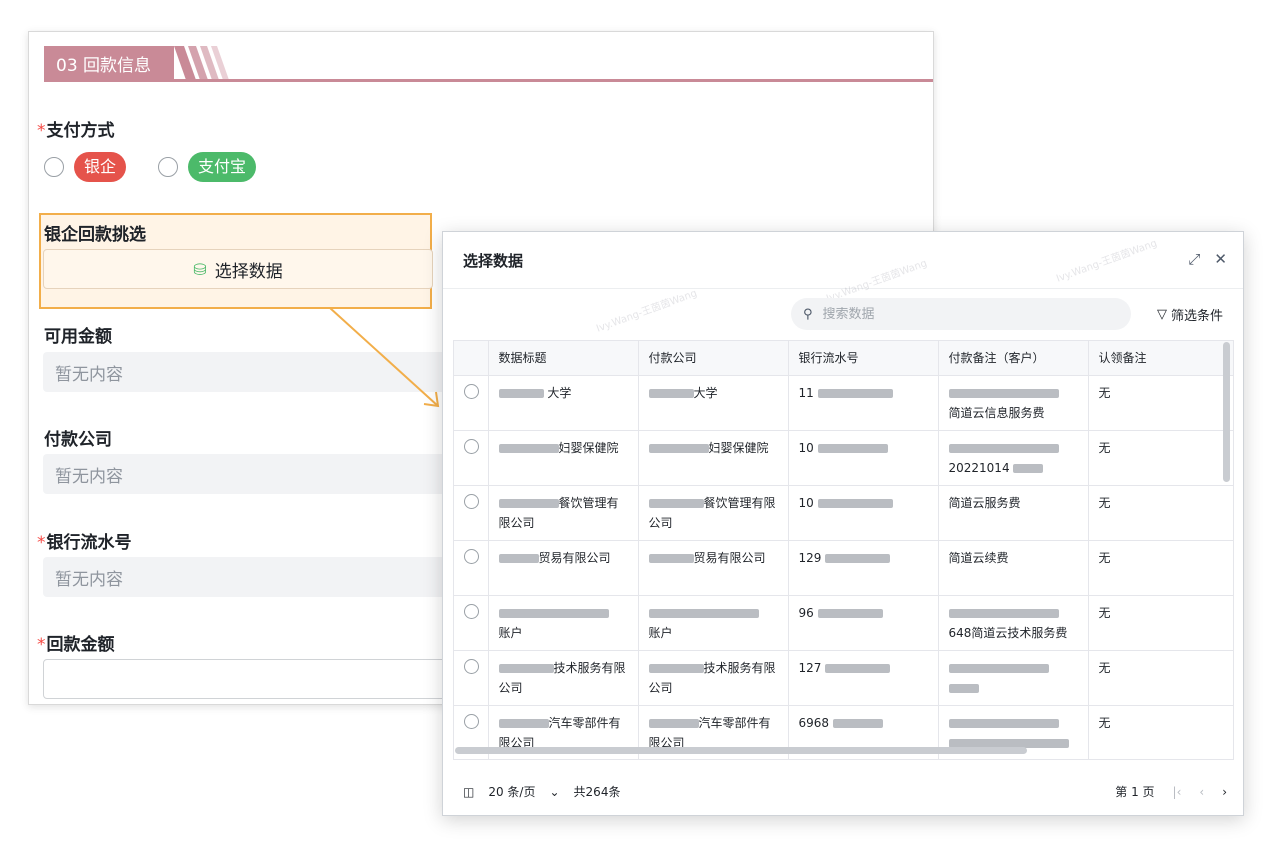  What do you see at coordinates (512, 792) in the screenshot?
I see `page-size-label: 20 条/页` at bounding box center [512, 792].